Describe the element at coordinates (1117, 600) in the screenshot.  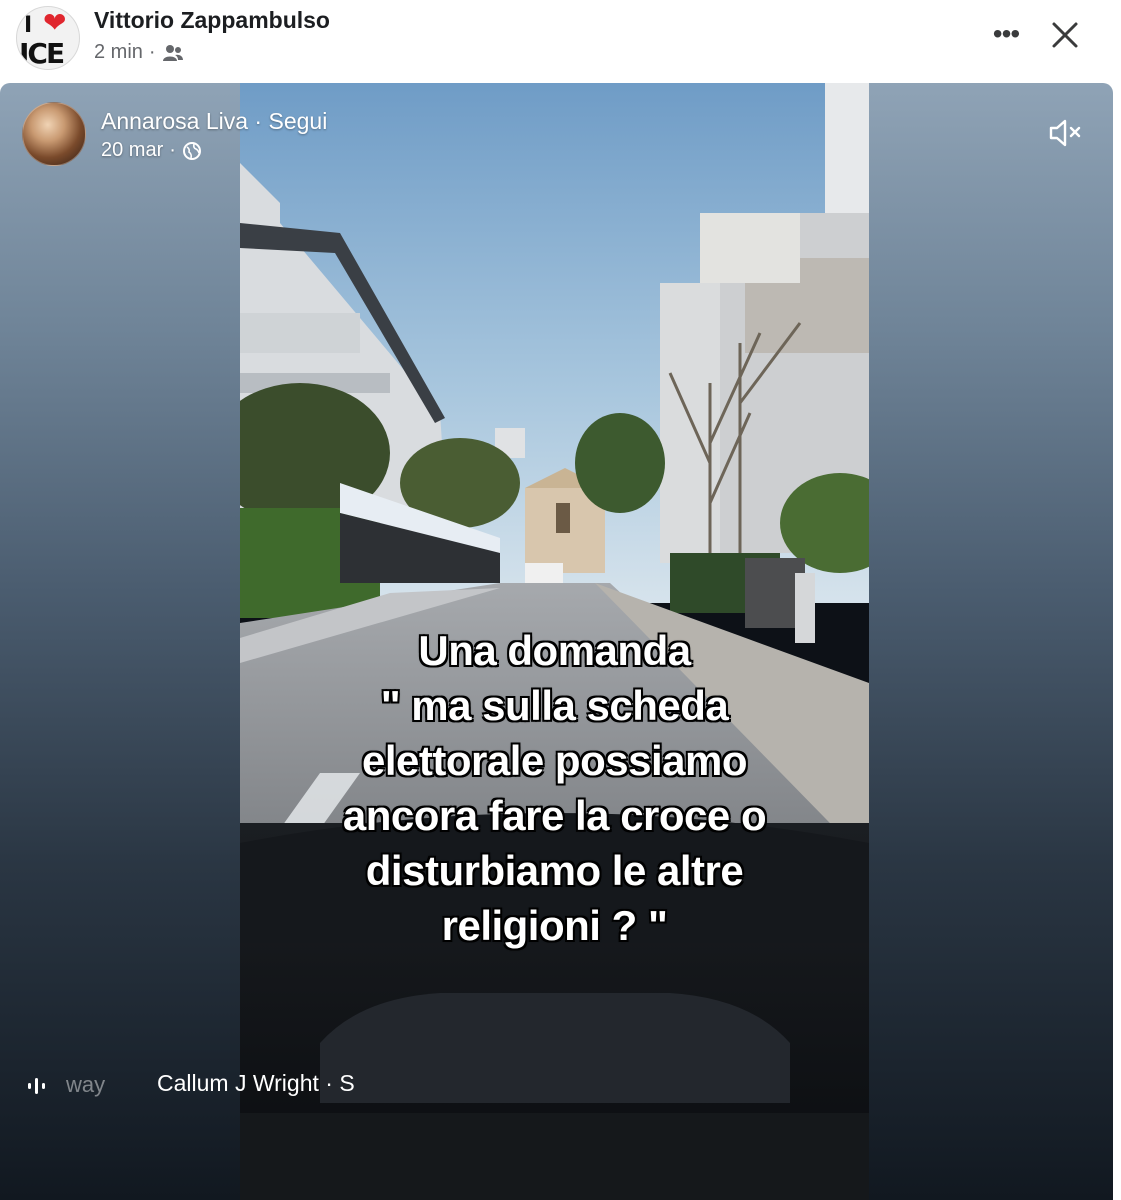
I see `page-edge` at that location.